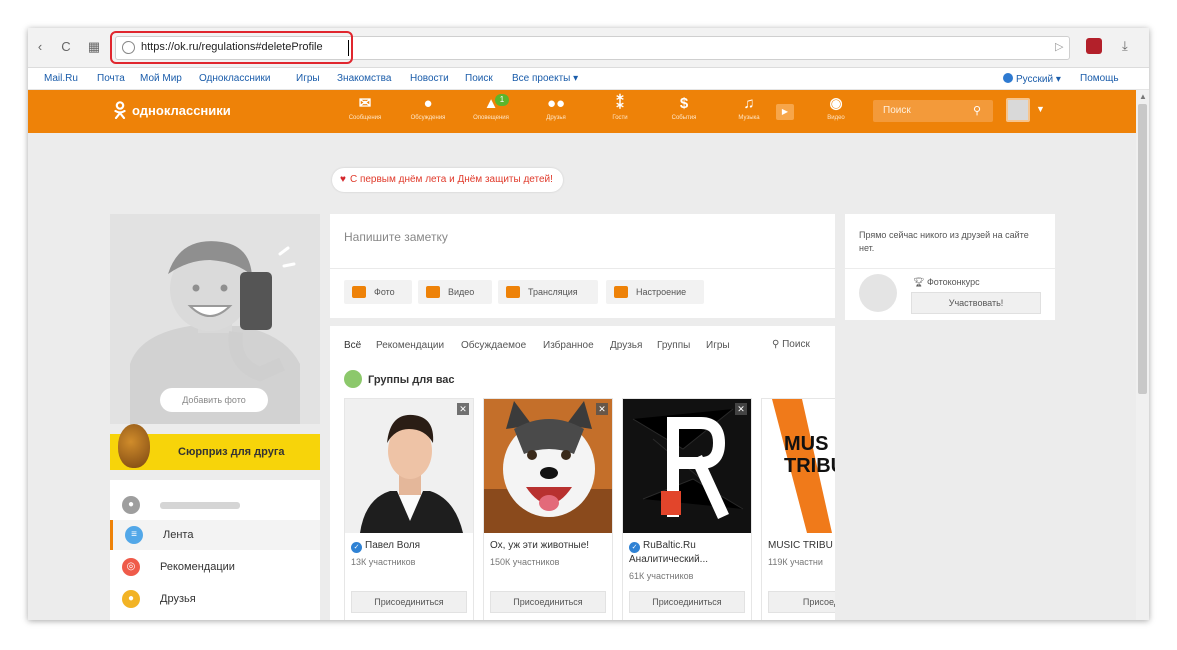 The height and width of the screenshot is (650, 1177). What do you see at coordinates (181, 110) in the screenshot?
I see `ok-logo-text: одноклассники` at bounding box center [181, 110].